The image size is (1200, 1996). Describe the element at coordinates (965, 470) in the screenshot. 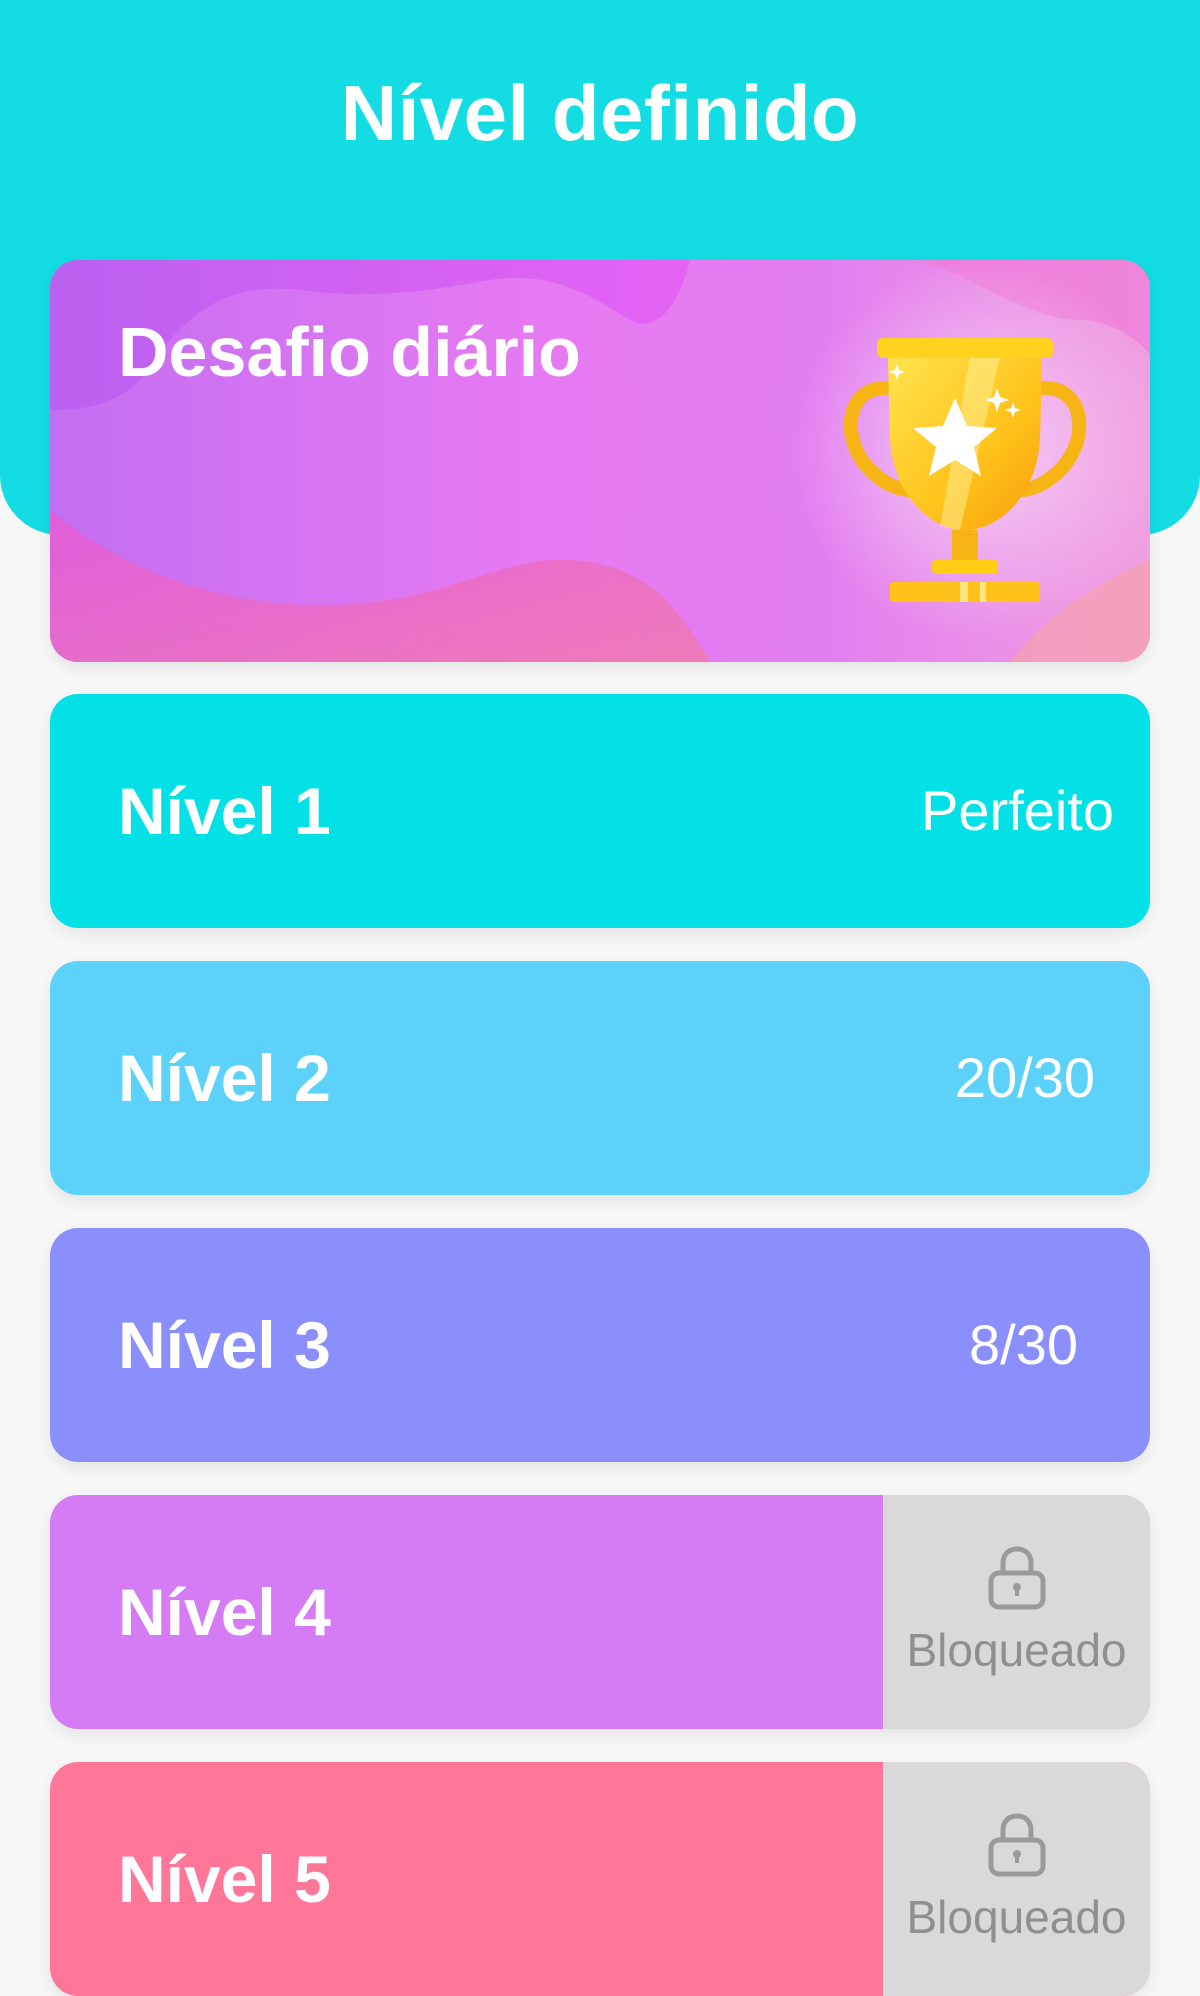

I see `trophy-icon` at that location.